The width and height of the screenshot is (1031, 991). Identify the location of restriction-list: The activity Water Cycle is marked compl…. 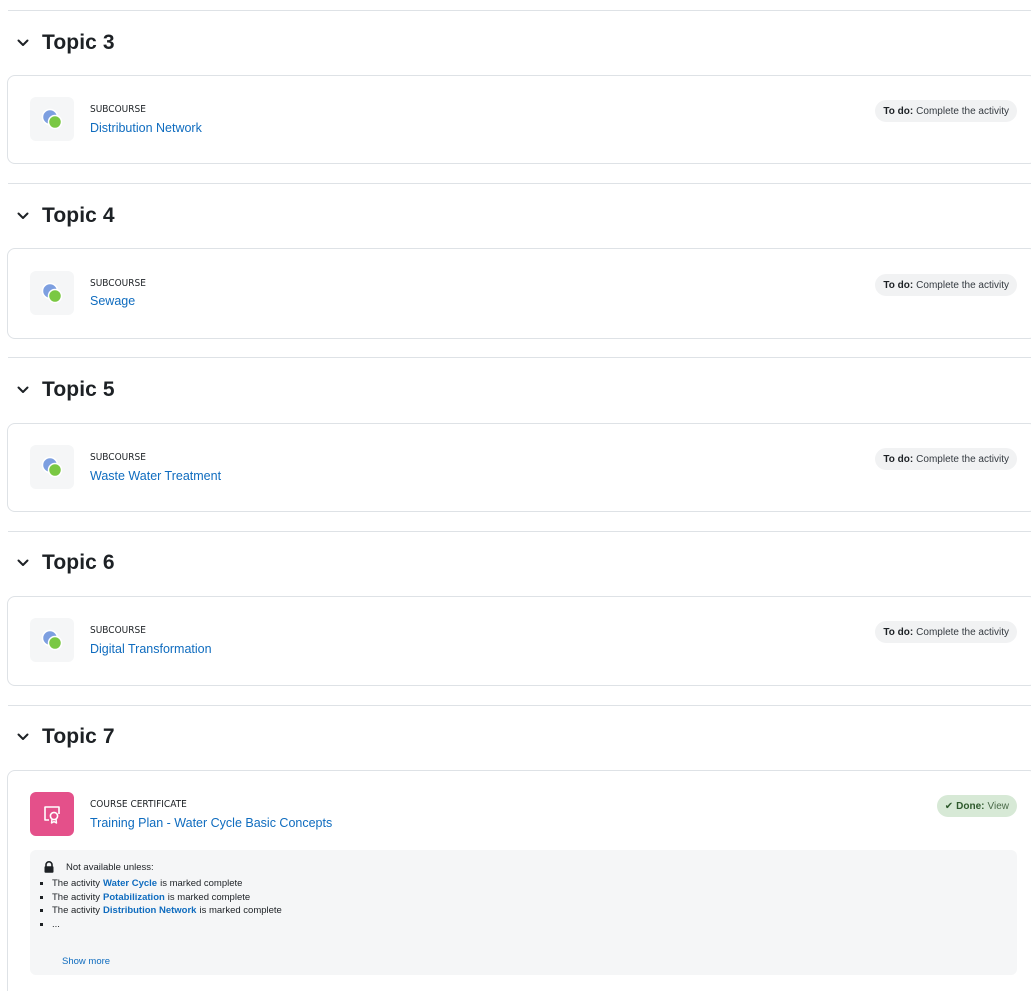
(161, 904).